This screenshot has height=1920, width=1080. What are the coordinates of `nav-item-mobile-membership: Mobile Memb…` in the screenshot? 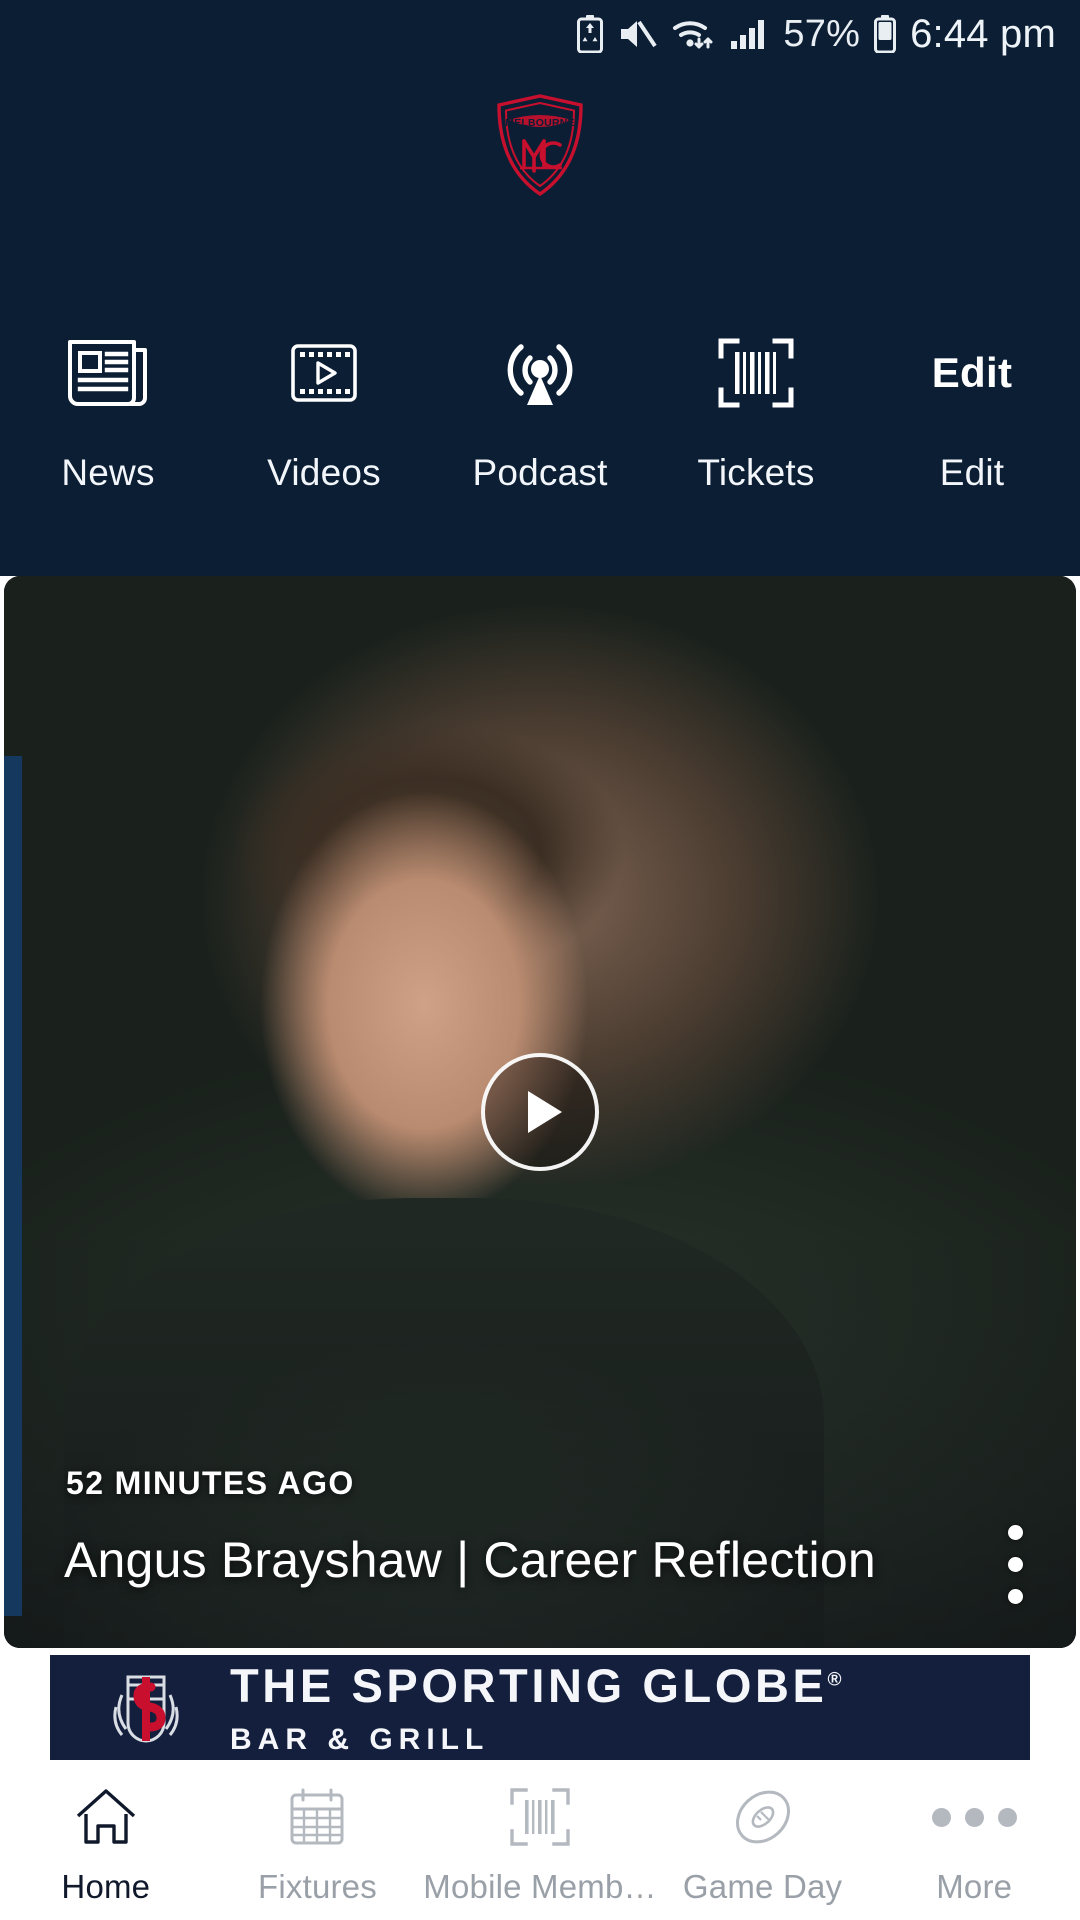 It's located at (540, 1840).